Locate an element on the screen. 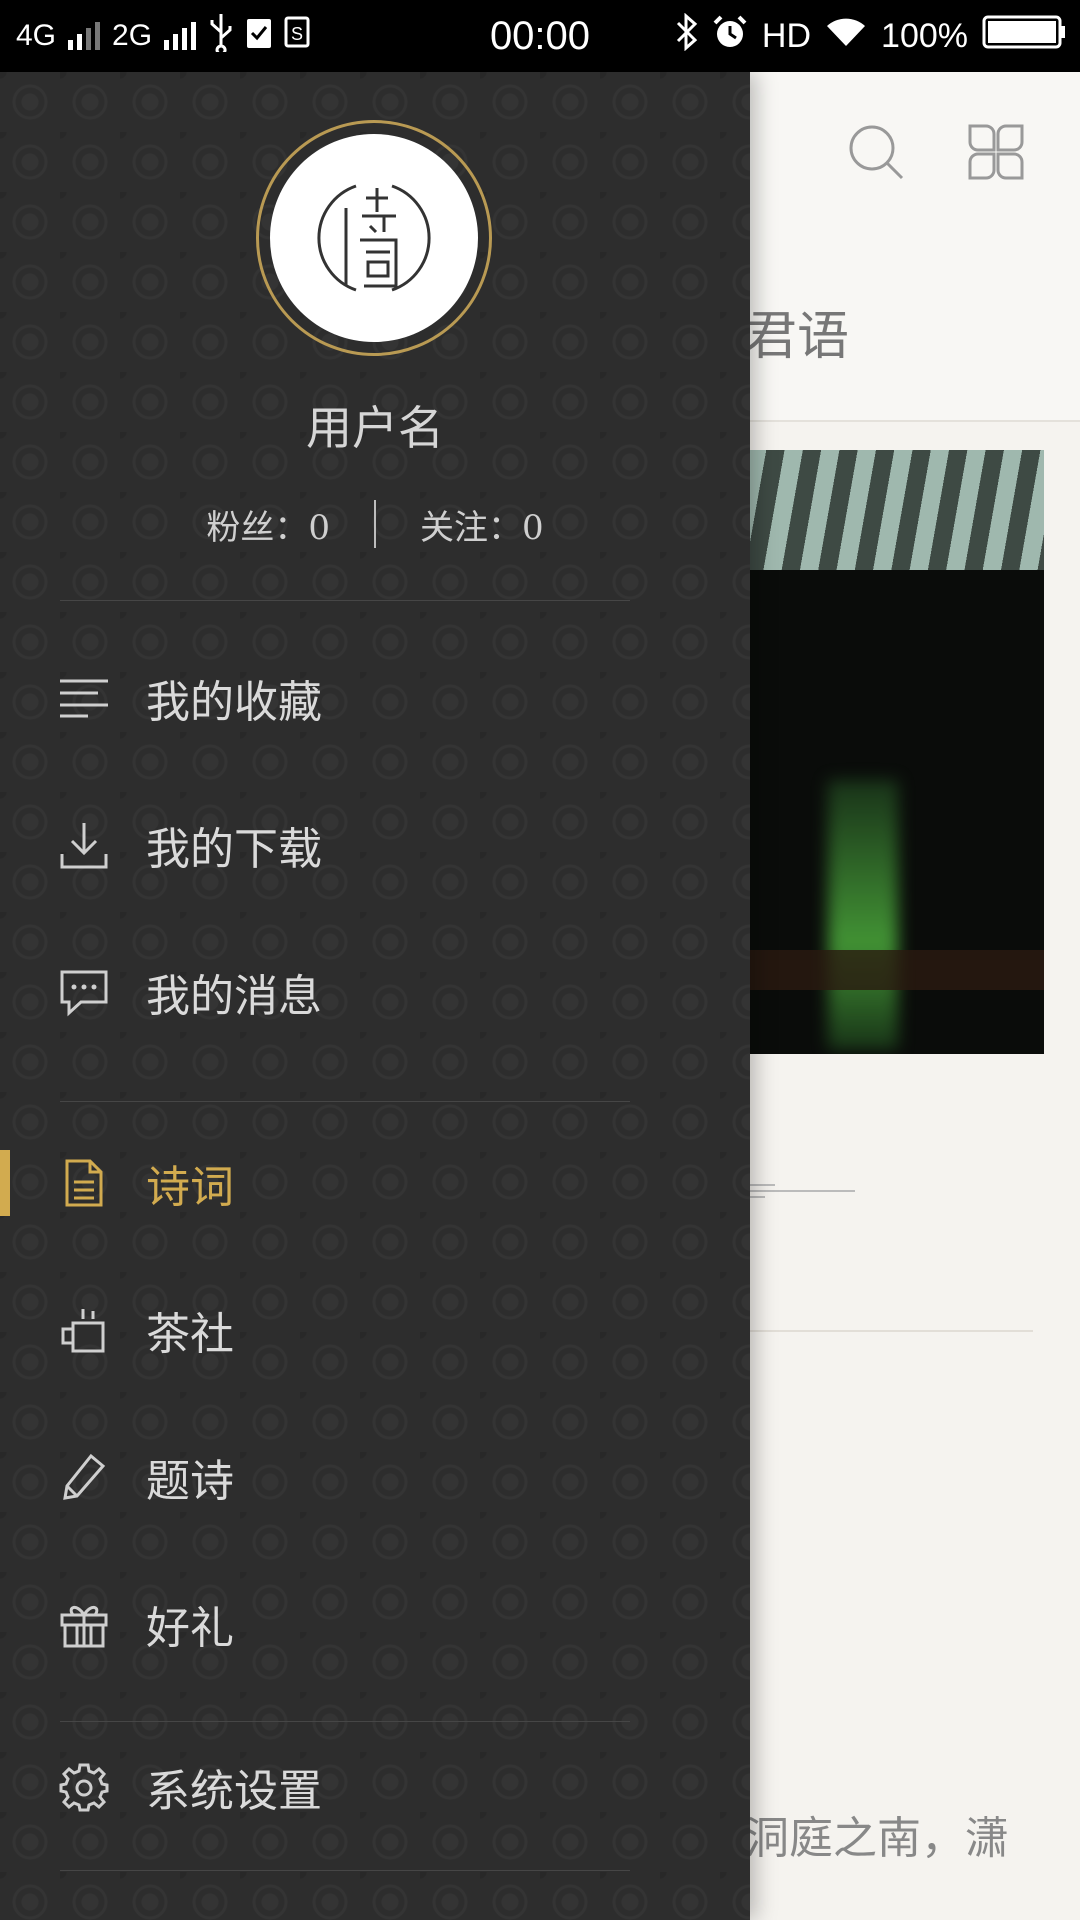 The height and width of the screenshot is (1920, 1080). user-stats: 粉丝：0 关注：0 is located at coordinates (375, 525).